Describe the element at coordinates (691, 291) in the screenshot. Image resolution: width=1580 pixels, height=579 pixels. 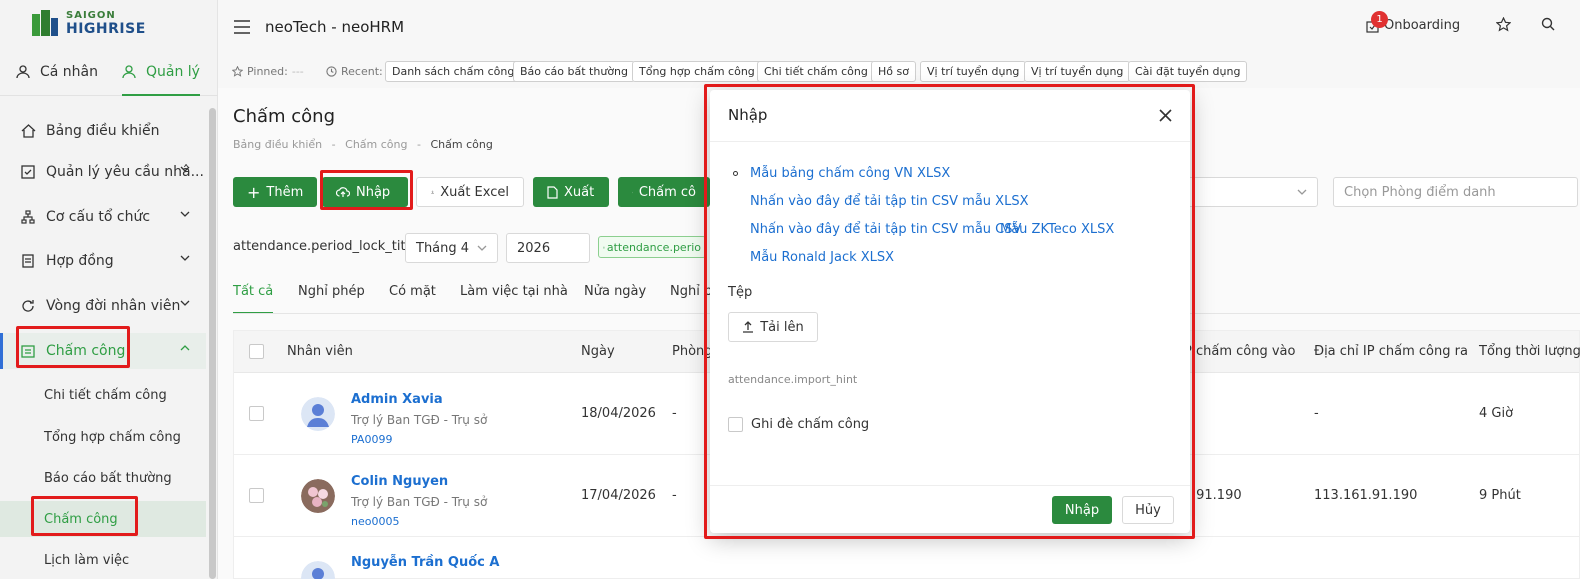
I see `tab-other: Nghỉ b` at that location.